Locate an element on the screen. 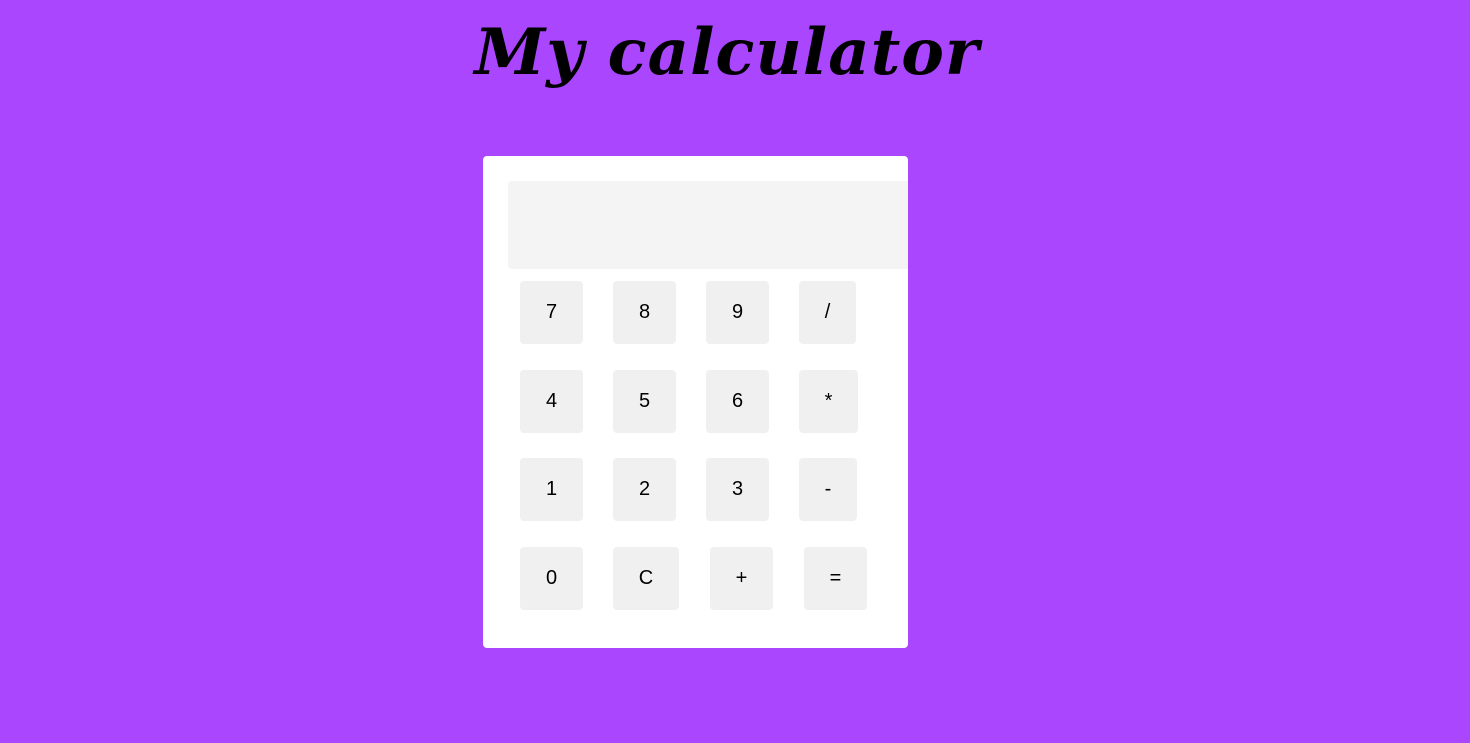 This screenshot has width=1470, height=743. equals-button: = is located at coordinates (835, 578).